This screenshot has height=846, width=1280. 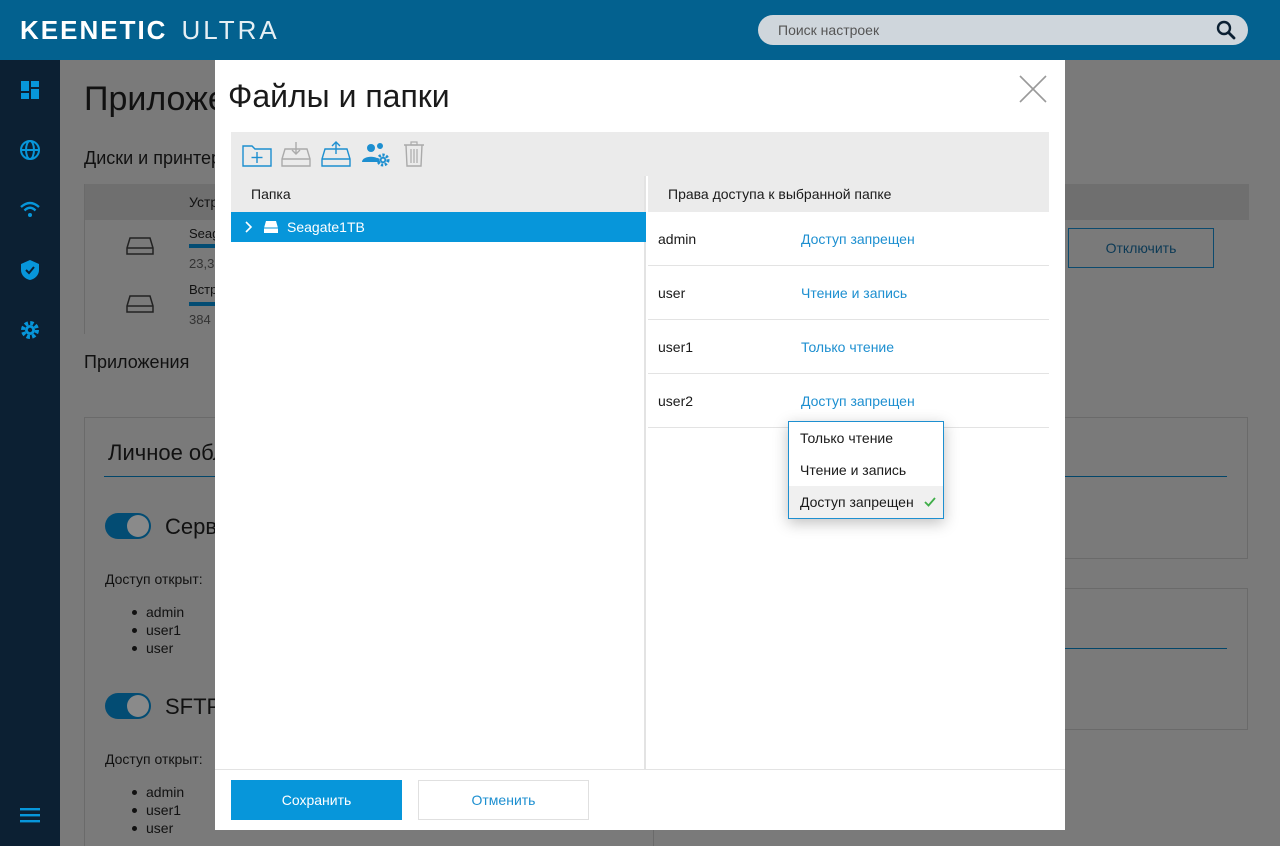 I want to click on permission-user: user2, so click(x=676, y=401).